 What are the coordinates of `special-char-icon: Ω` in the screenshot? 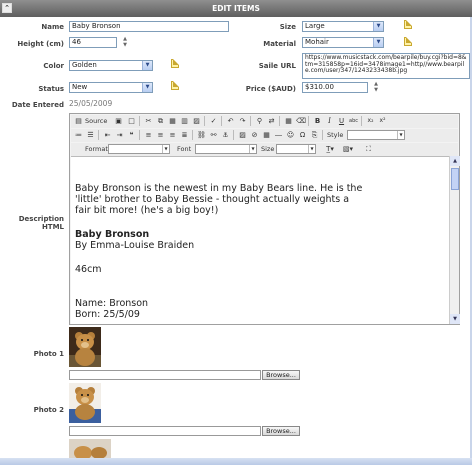 It's located at (302, 134).